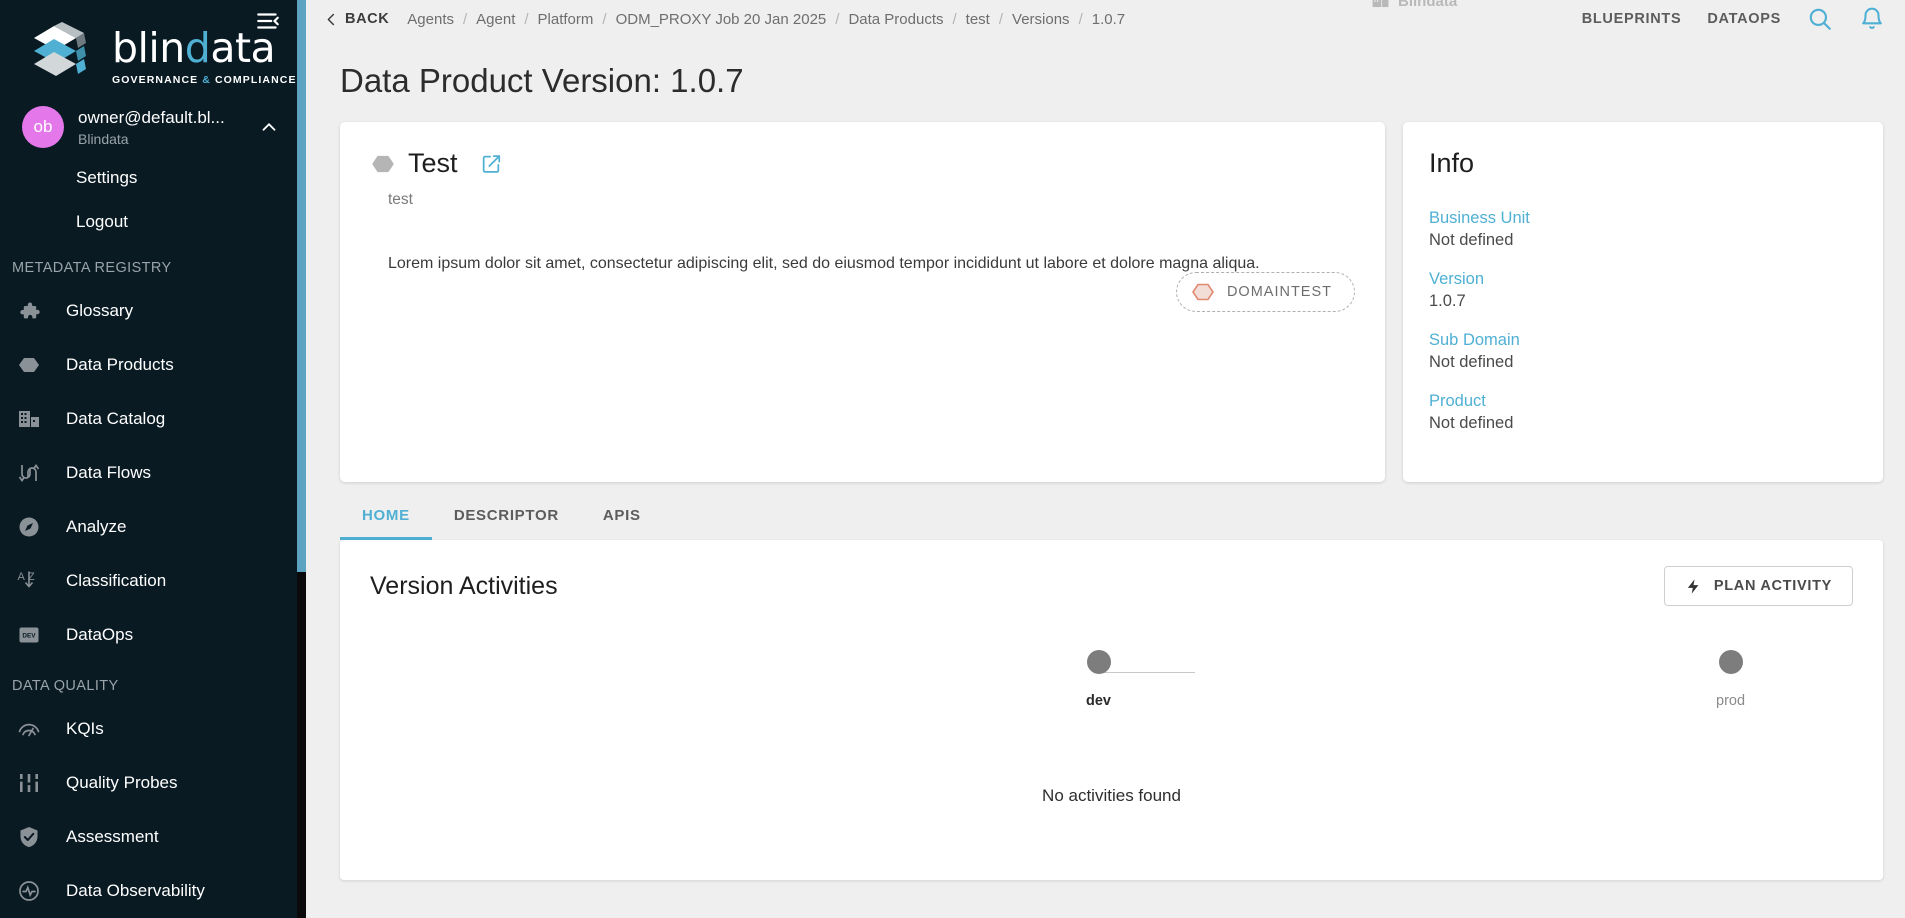 Image resolution: width=1905 pixels, height=918 pixels. I want to click on top-right-actions: BLUEPRINTS DATAOPS, so click(1733, 19).